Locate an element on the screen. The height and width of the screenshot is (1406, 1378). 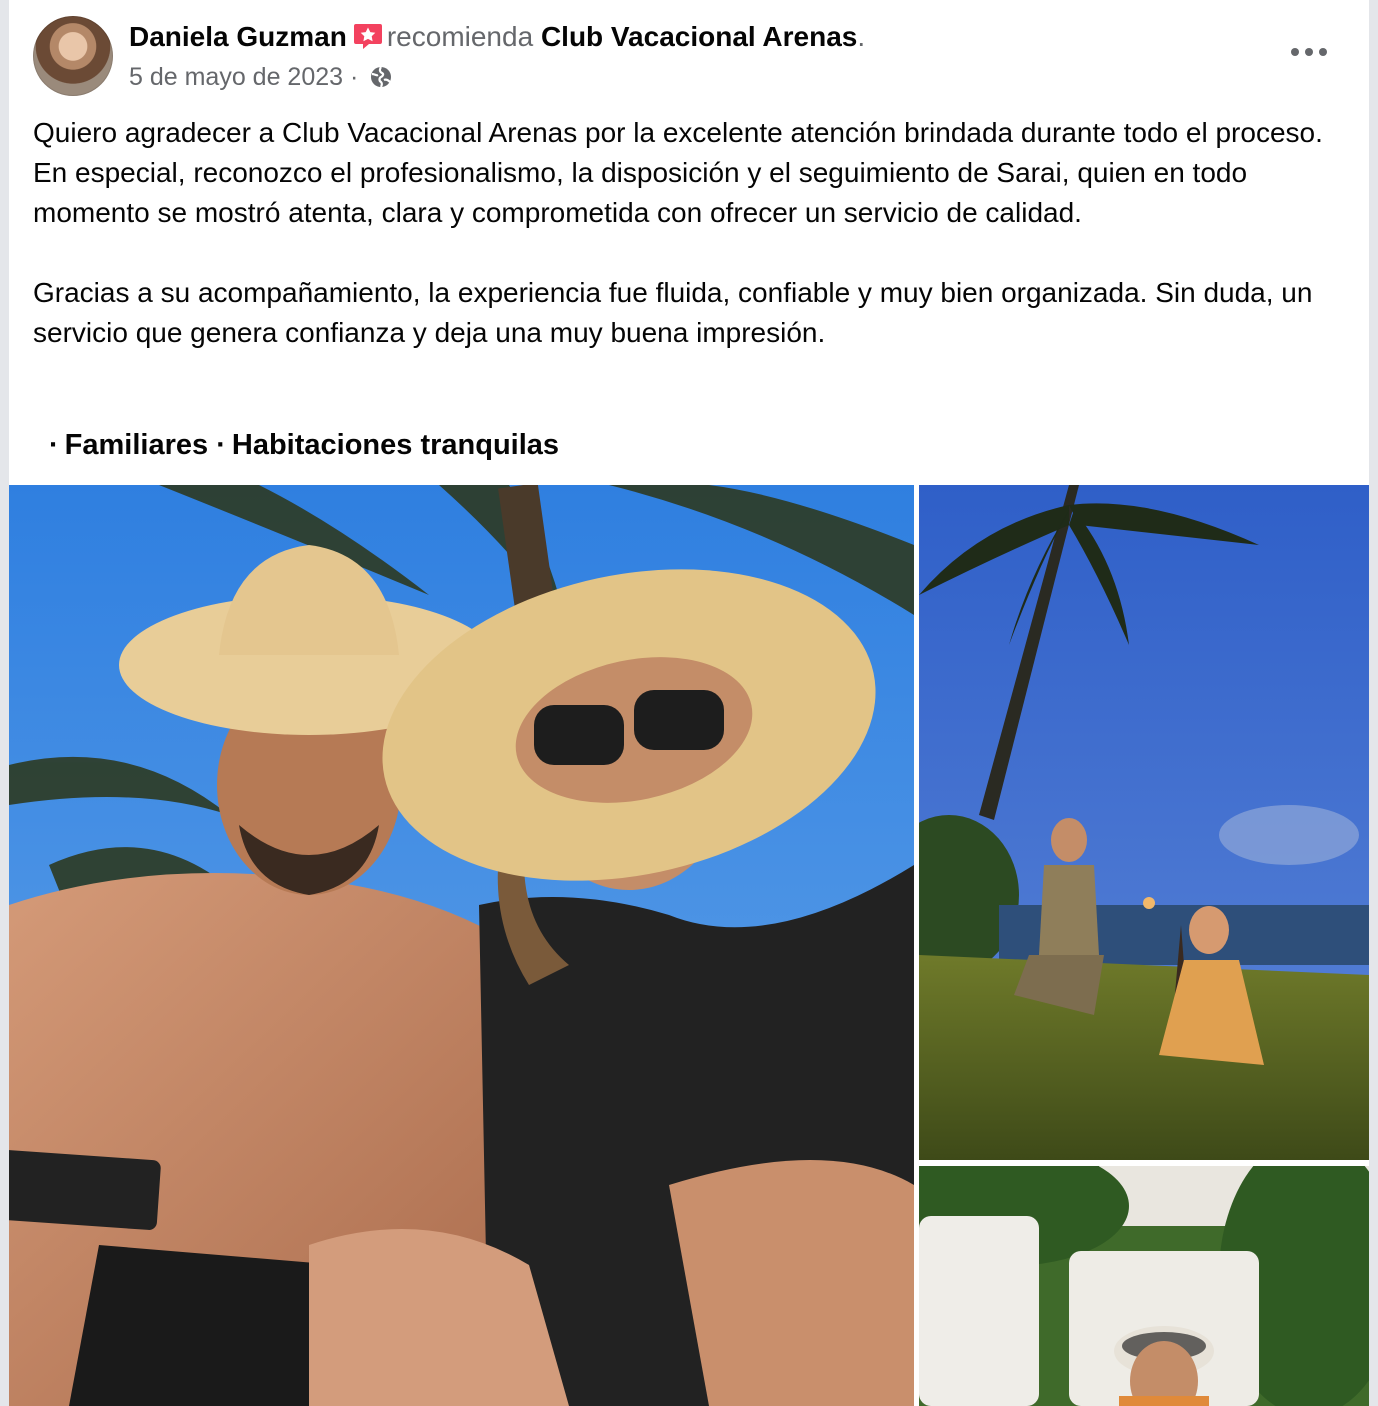
avatar is located at coordinates (73, 56).